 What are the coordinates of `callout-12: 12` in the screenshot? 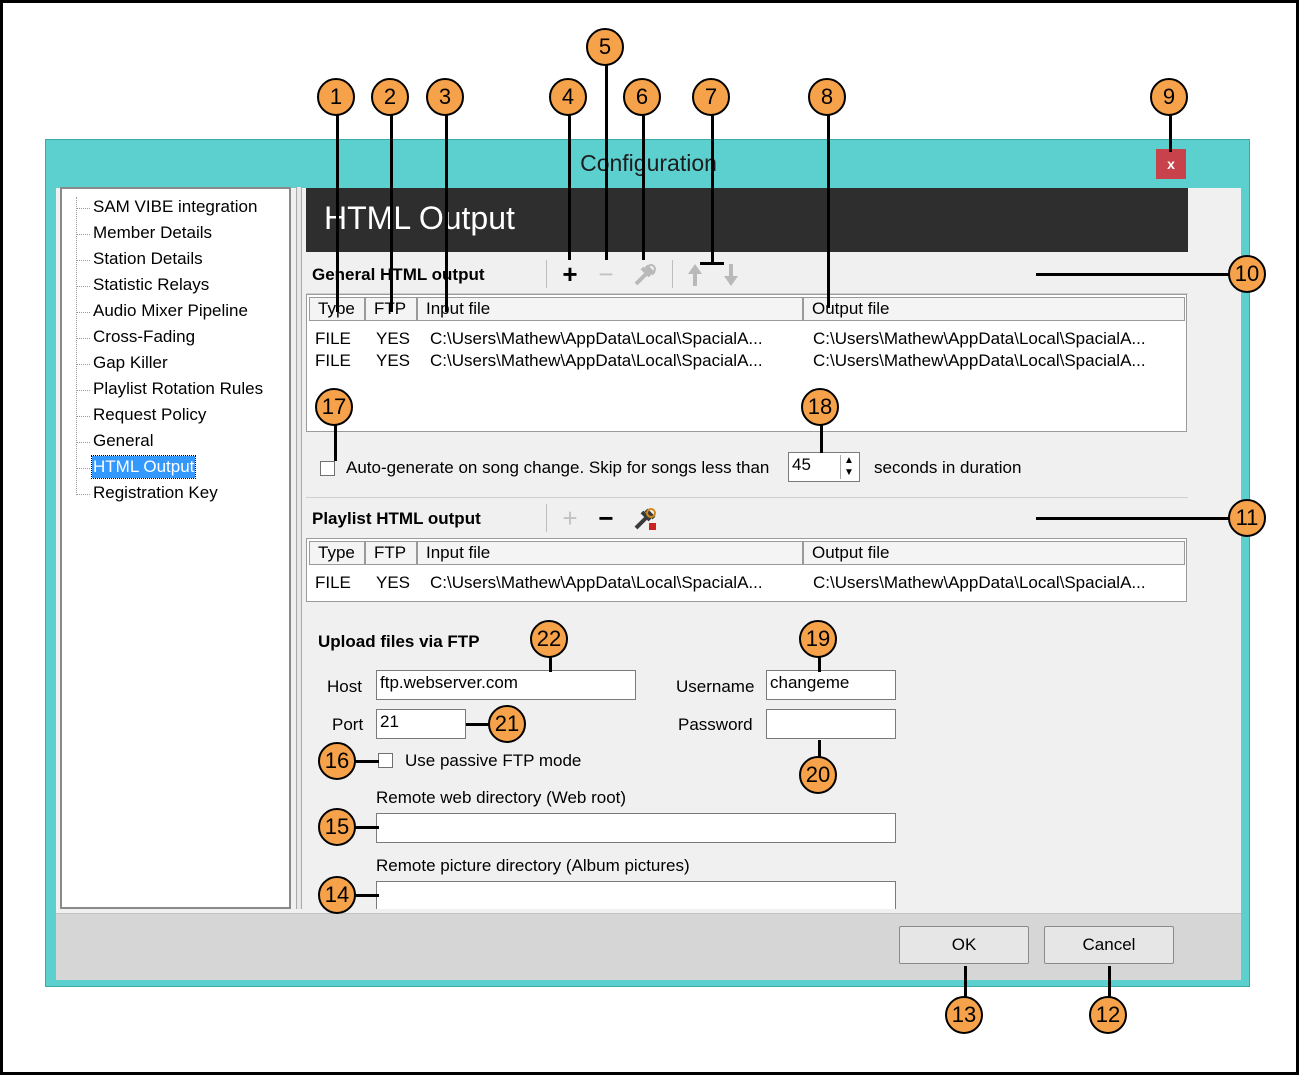 It's located at (1108, 1015).